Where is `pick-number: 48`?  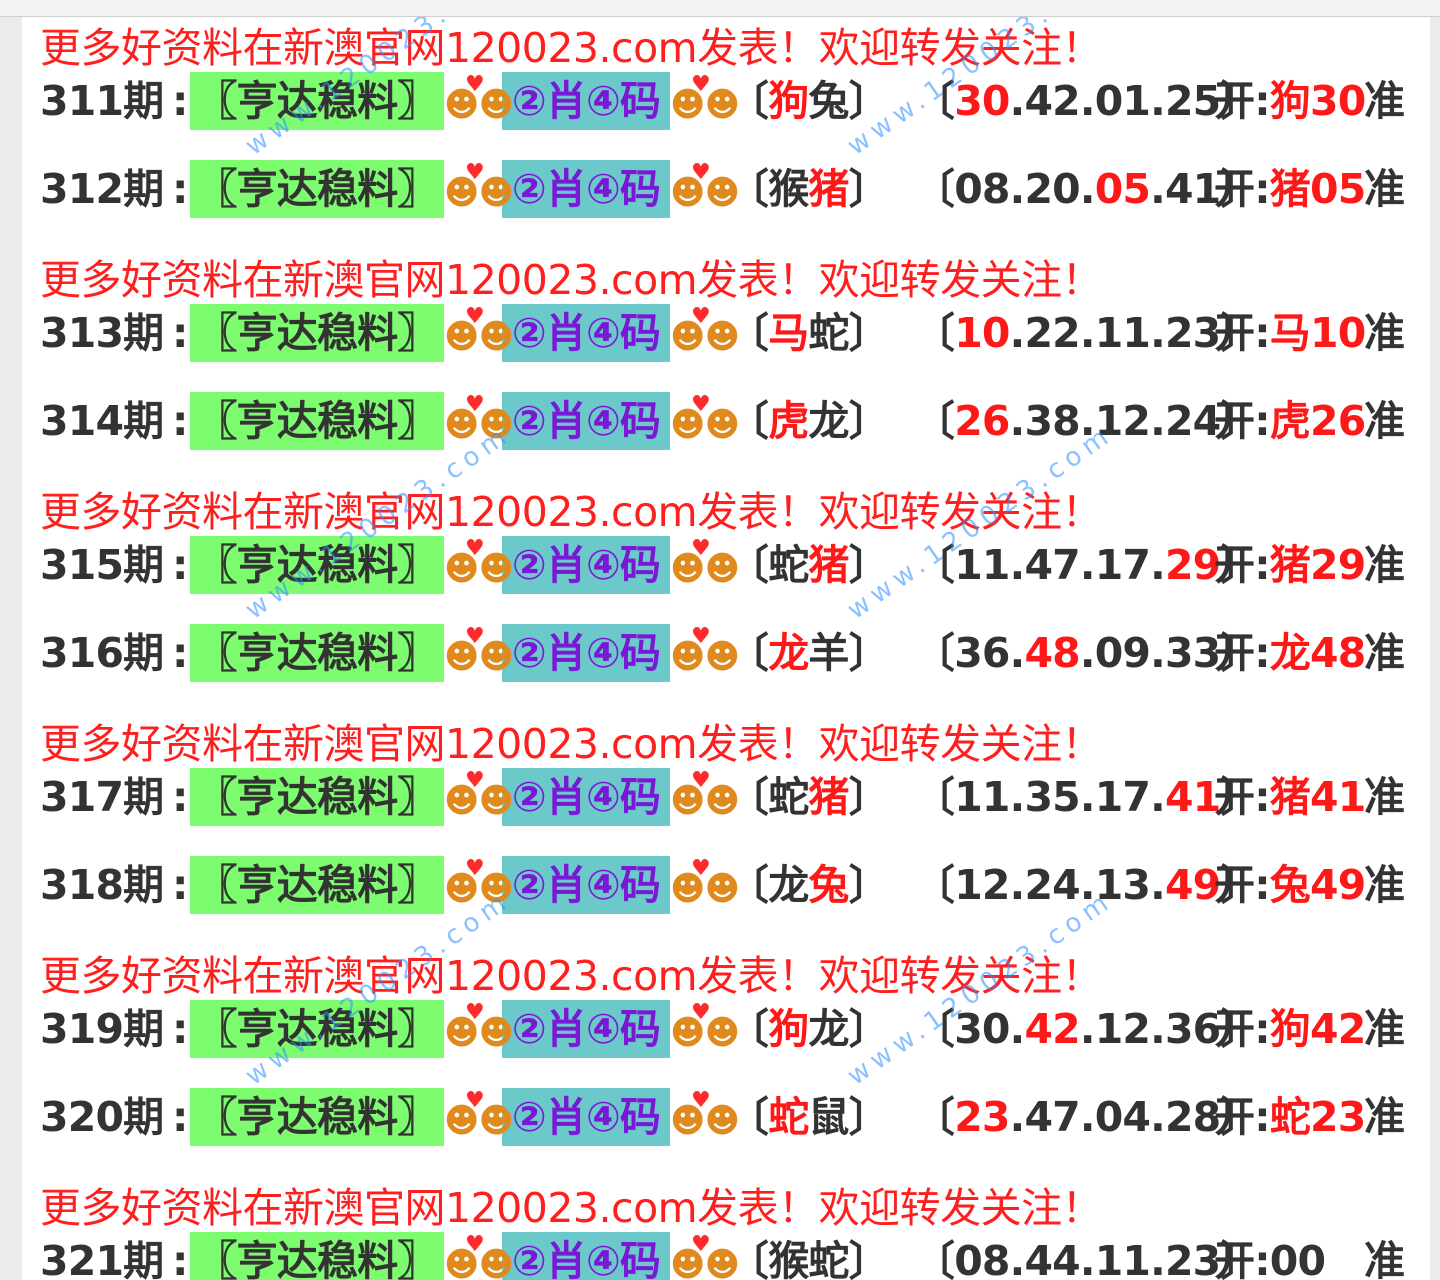
pick-number: 48 is located at coordinates (1052, 653).